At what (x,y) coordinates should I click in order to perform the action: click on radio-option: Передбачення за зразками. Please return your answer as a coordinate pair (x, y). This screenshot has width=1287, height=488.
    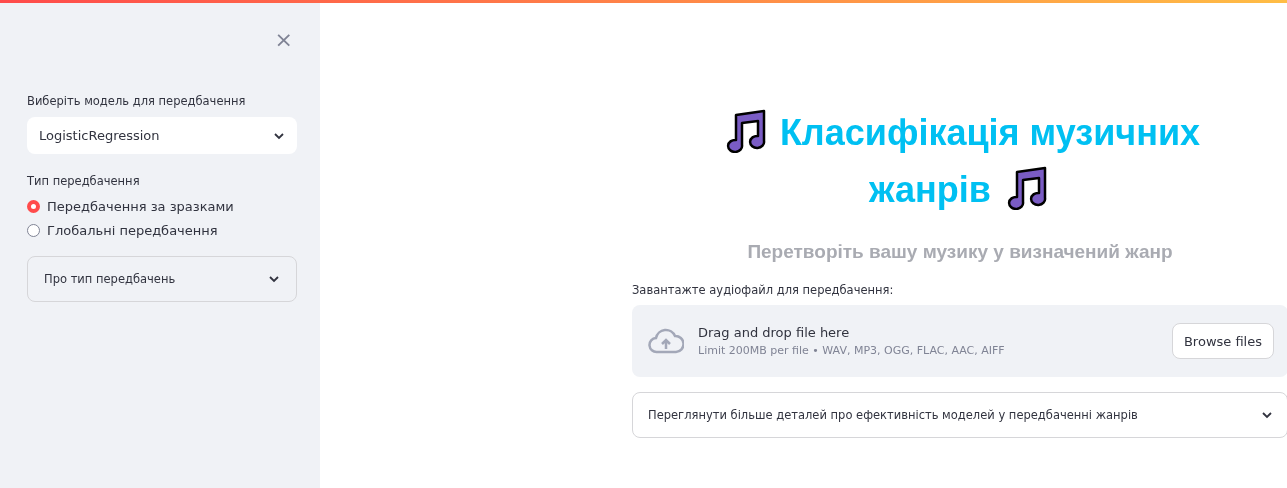
    Looking at the image, I should click on (162, 206).